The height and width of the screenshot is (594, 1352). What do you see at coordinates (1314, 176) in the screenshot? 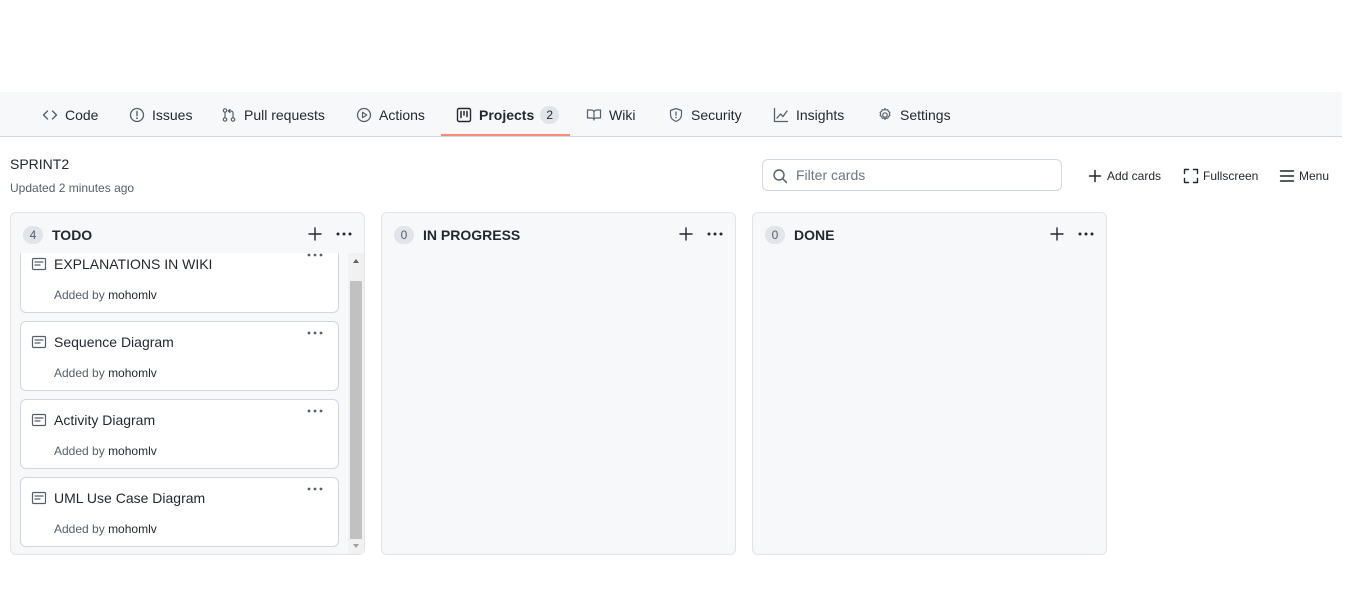
I see `menu-label: Menu` at bounding box center [1314, 176].